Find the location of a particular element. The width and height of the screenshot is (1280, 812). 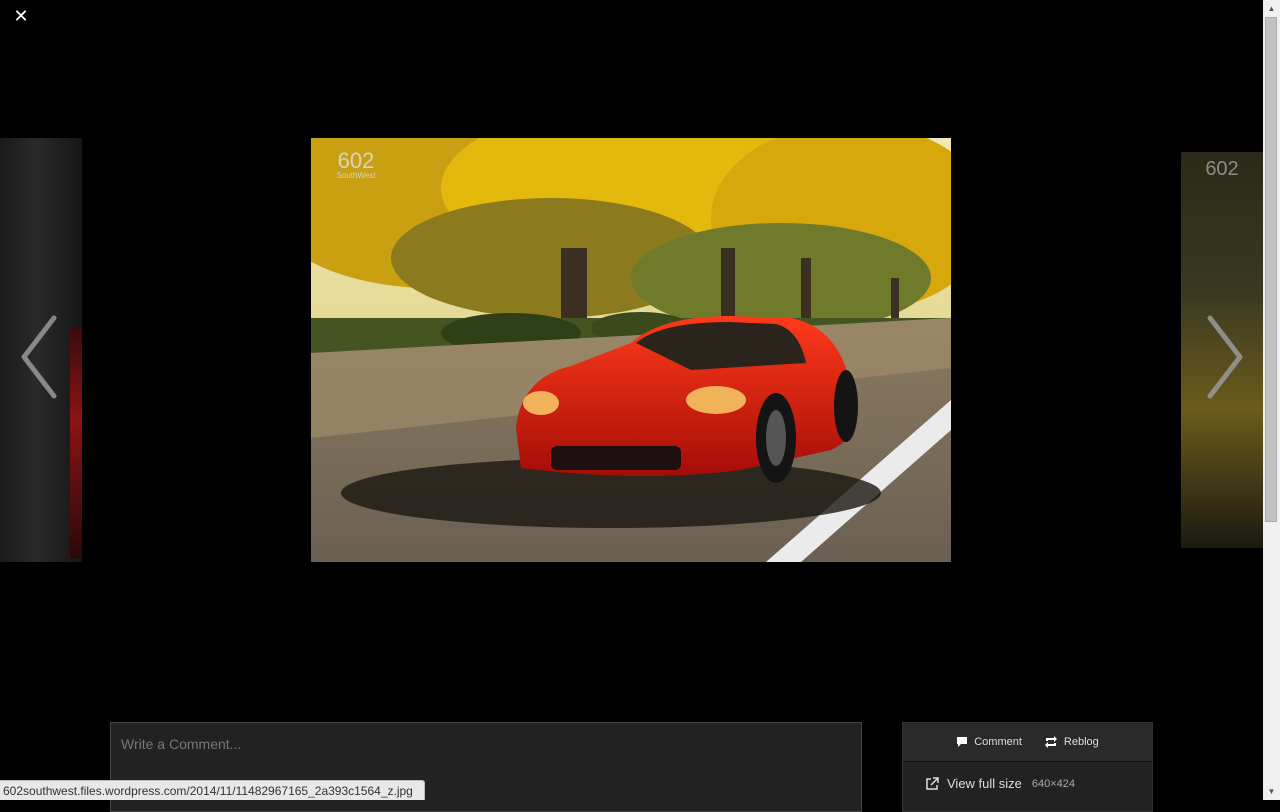

photo-watermark-sub: SouthWest is located at coordinates (357, 175).